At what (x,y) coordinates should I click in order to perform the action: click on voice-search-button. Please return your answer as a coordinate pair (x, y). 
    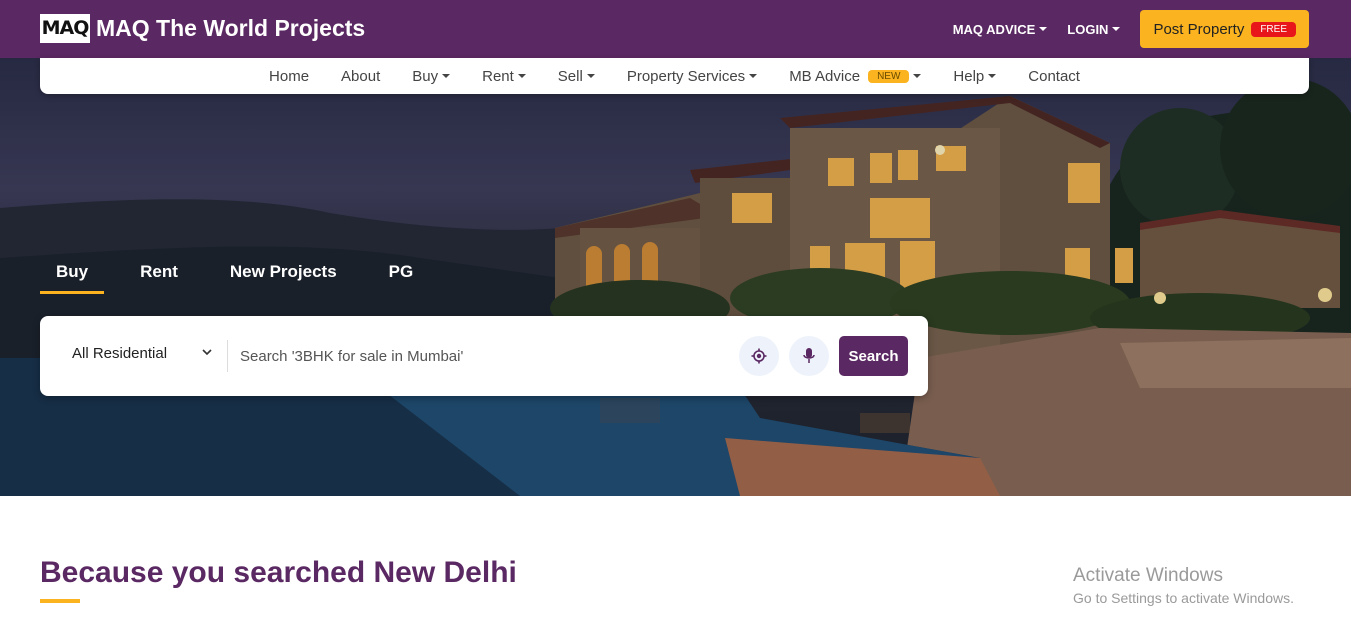
    Looking at the image, I should click on (809, 356).